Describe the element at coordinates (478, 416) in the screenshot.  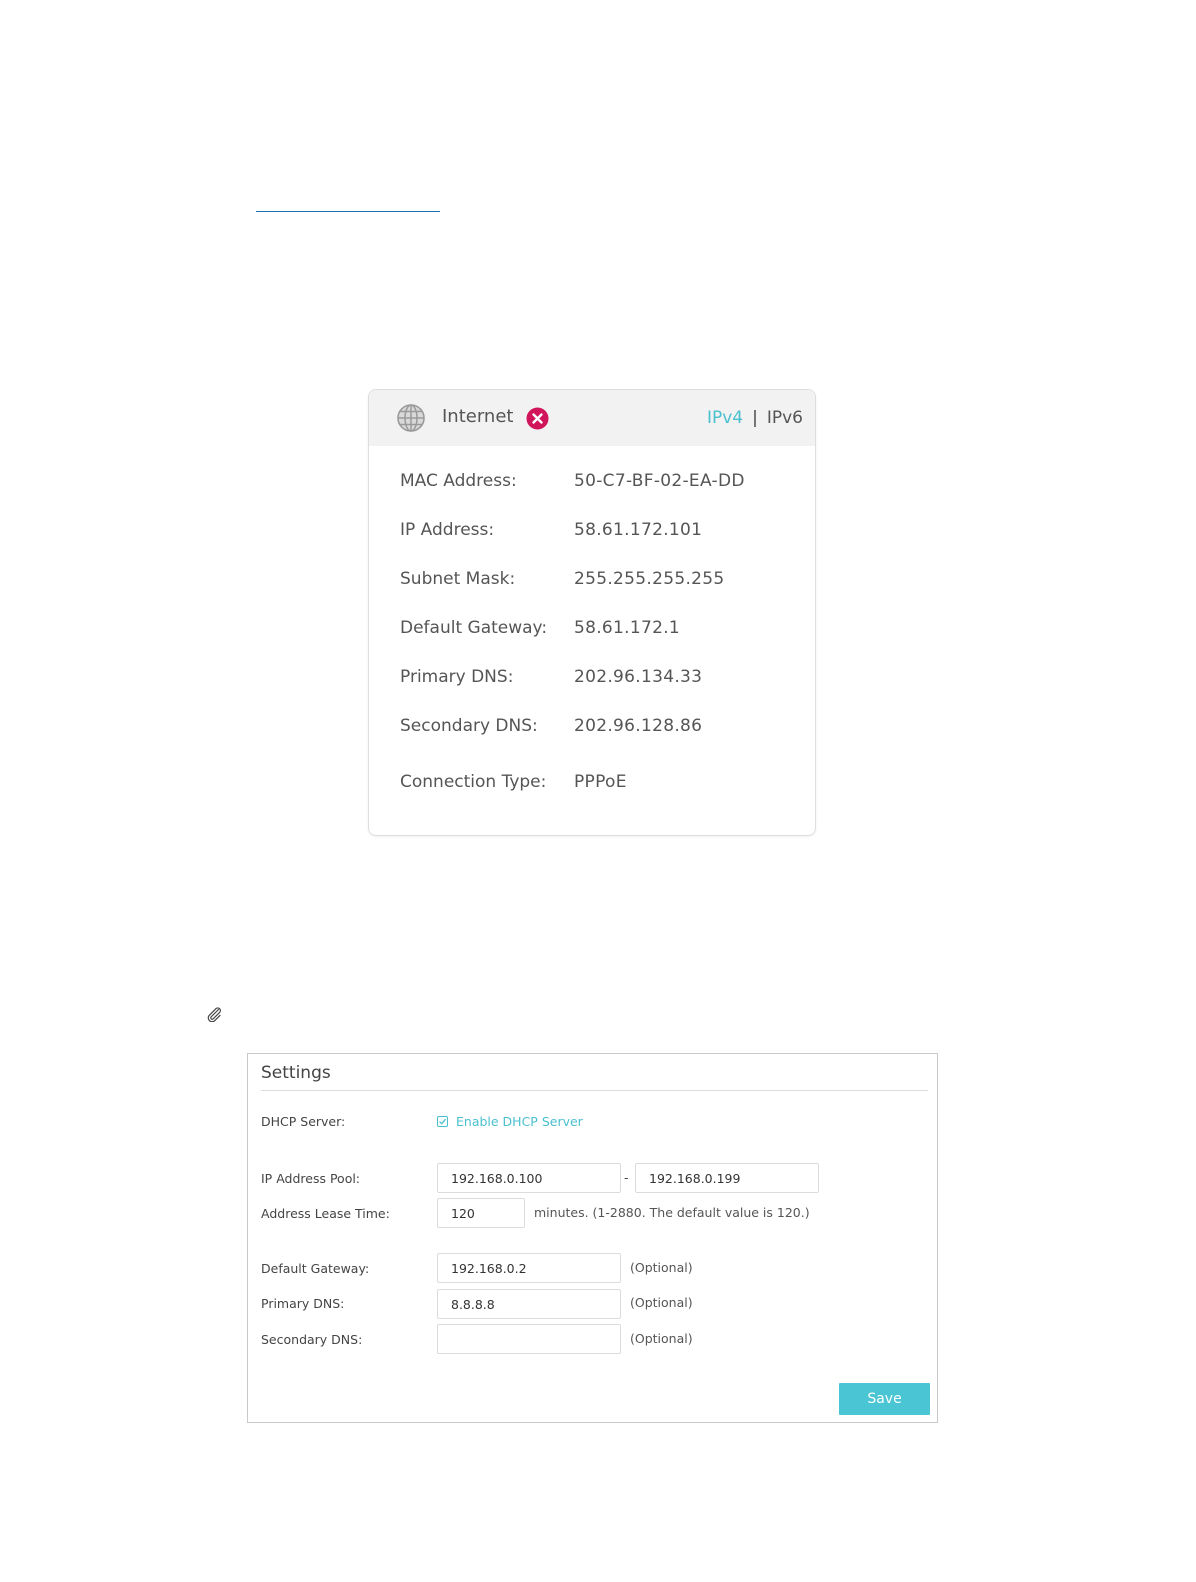
I see `internet-title: Internet` at that location.